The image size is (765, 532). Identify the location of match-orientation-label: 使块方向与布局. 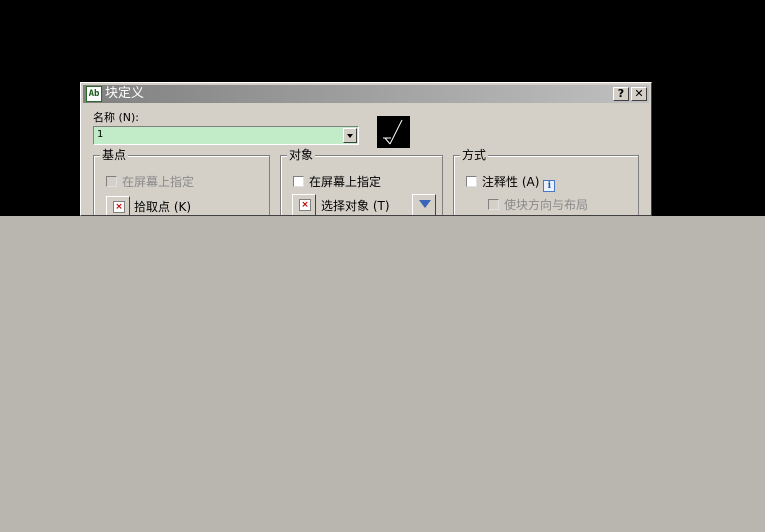
(546, 205).